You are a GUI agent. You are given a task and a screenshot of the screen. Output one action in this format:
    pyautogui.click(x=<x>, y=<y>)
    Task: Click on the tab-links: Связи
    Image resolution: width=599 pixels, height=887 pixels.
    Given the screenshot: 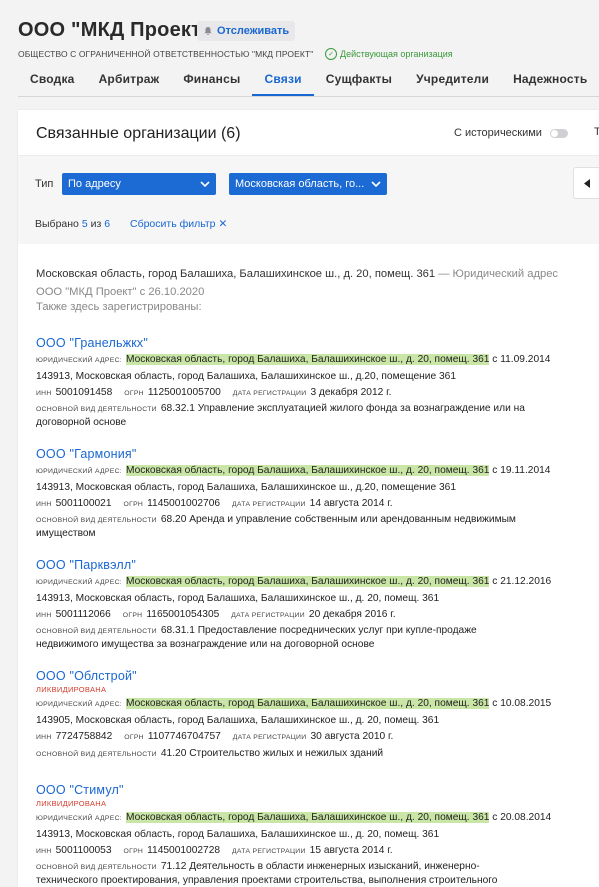 What is the action you would take?
    pyautogui.click(x=283, y=81)
    